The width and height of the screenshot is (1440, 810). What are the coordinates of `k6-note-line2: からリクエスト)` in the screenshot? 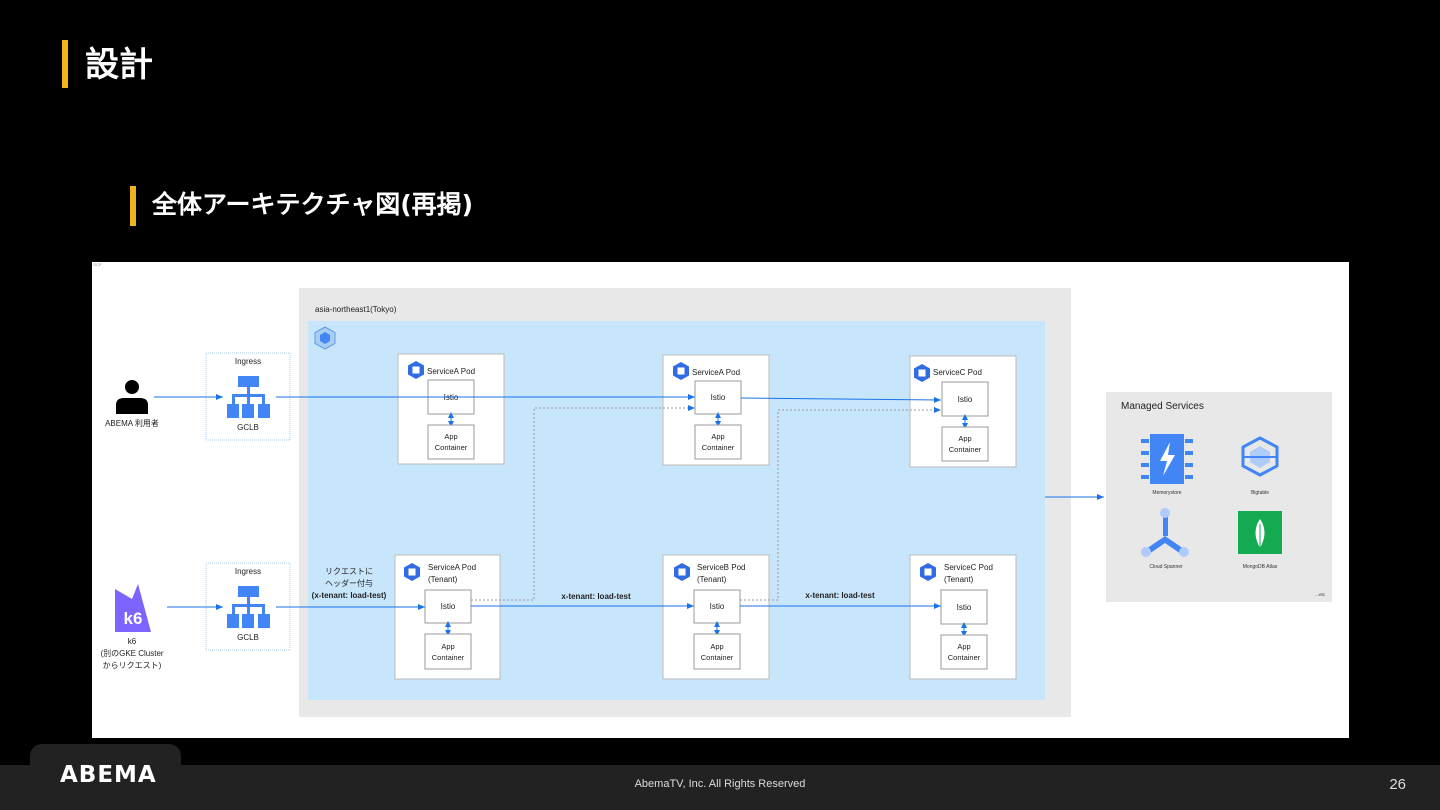 It's located at (132, 665).